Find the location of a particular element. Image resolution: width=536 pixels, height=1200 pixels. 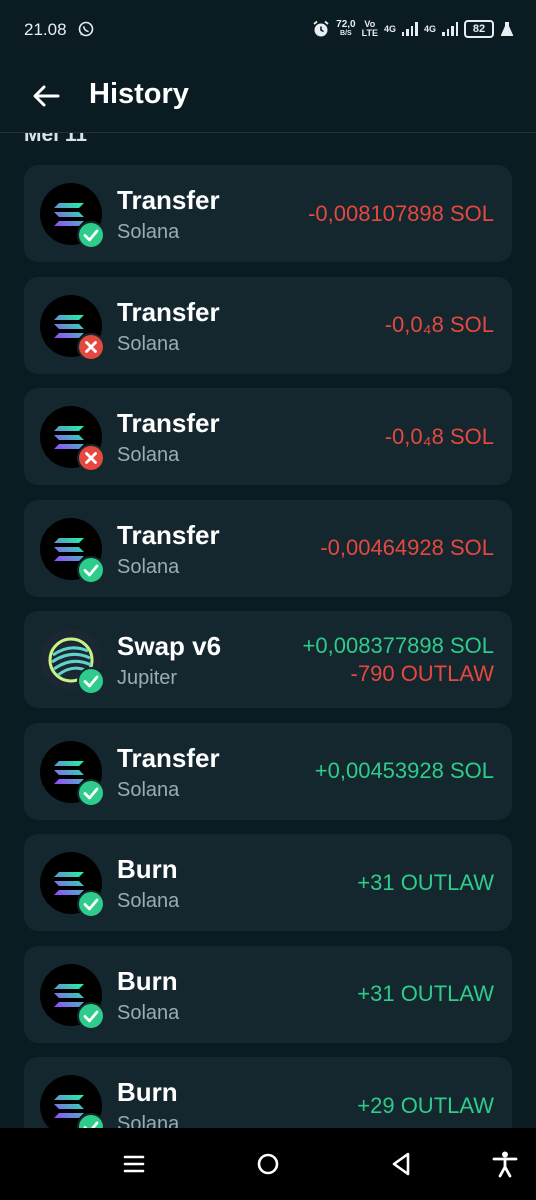

transaction-amount: -0,008107898 SOL is located at coordinates (401, 213).